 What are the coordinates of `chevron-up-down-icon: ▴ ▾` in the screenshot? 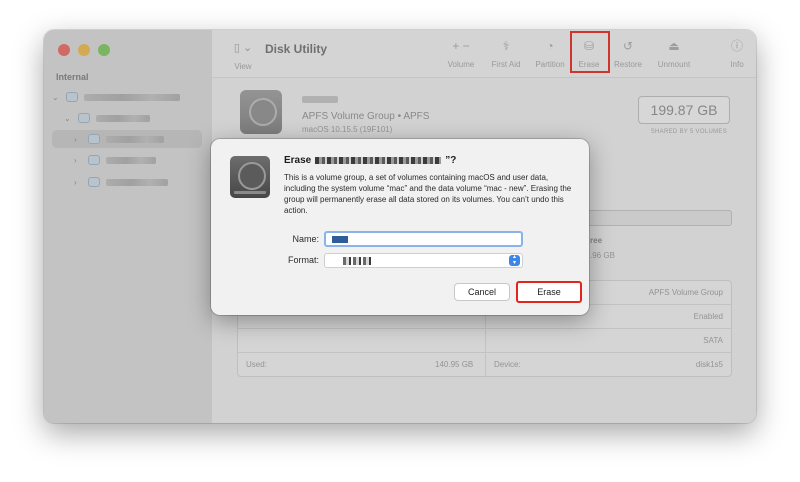 It's located at (514, 260).